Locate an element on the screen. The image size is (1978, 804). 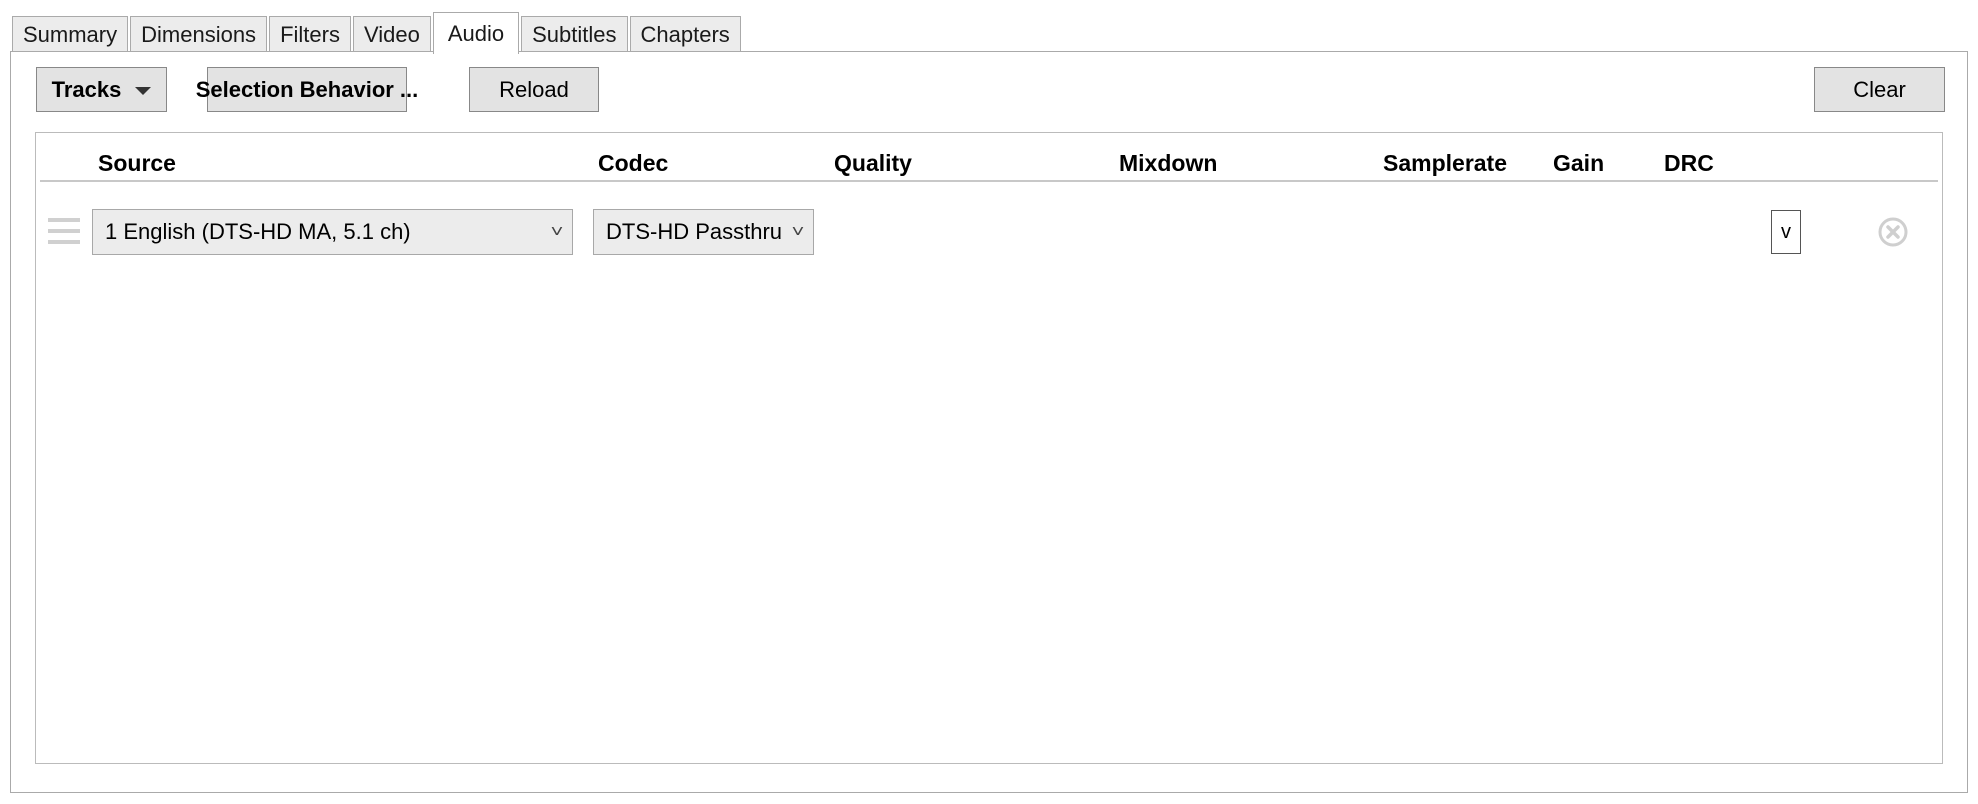
clear-button: Clear is located at coordinates (1879, 89).